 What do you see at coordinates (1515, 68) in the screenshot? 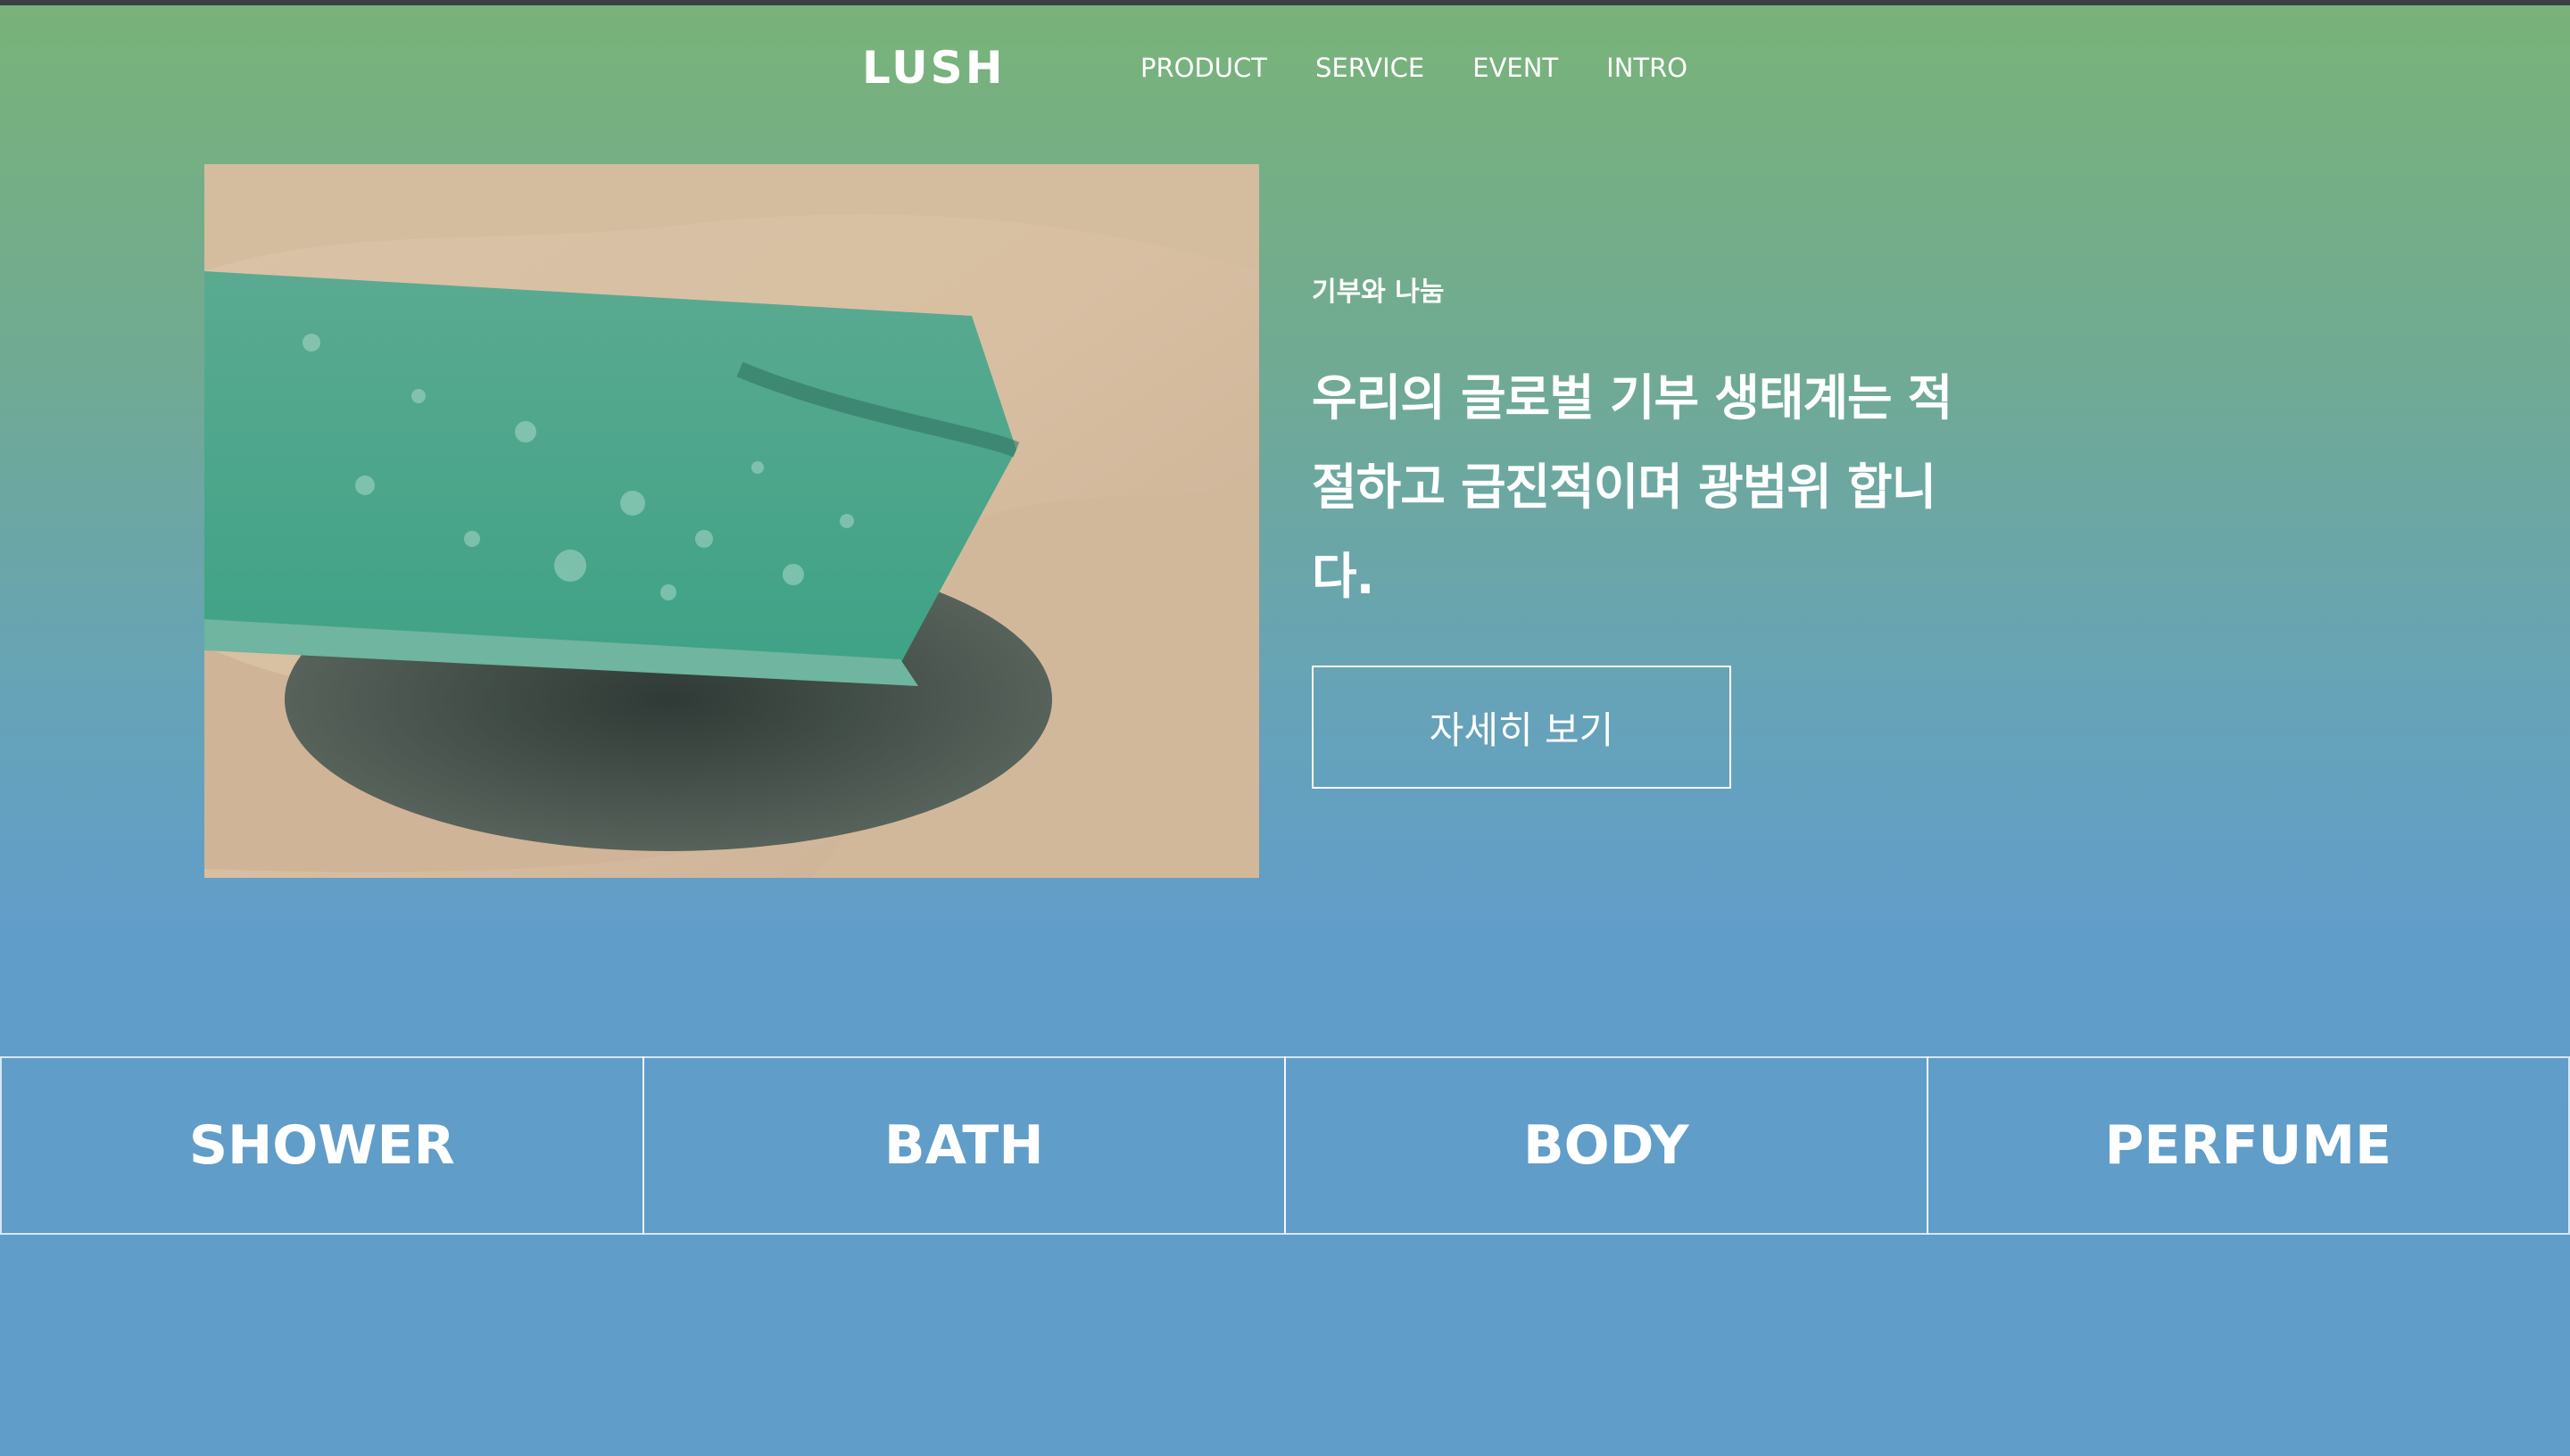
I see `nav-item-event: EVENT` at bounding box center [1515, 68].